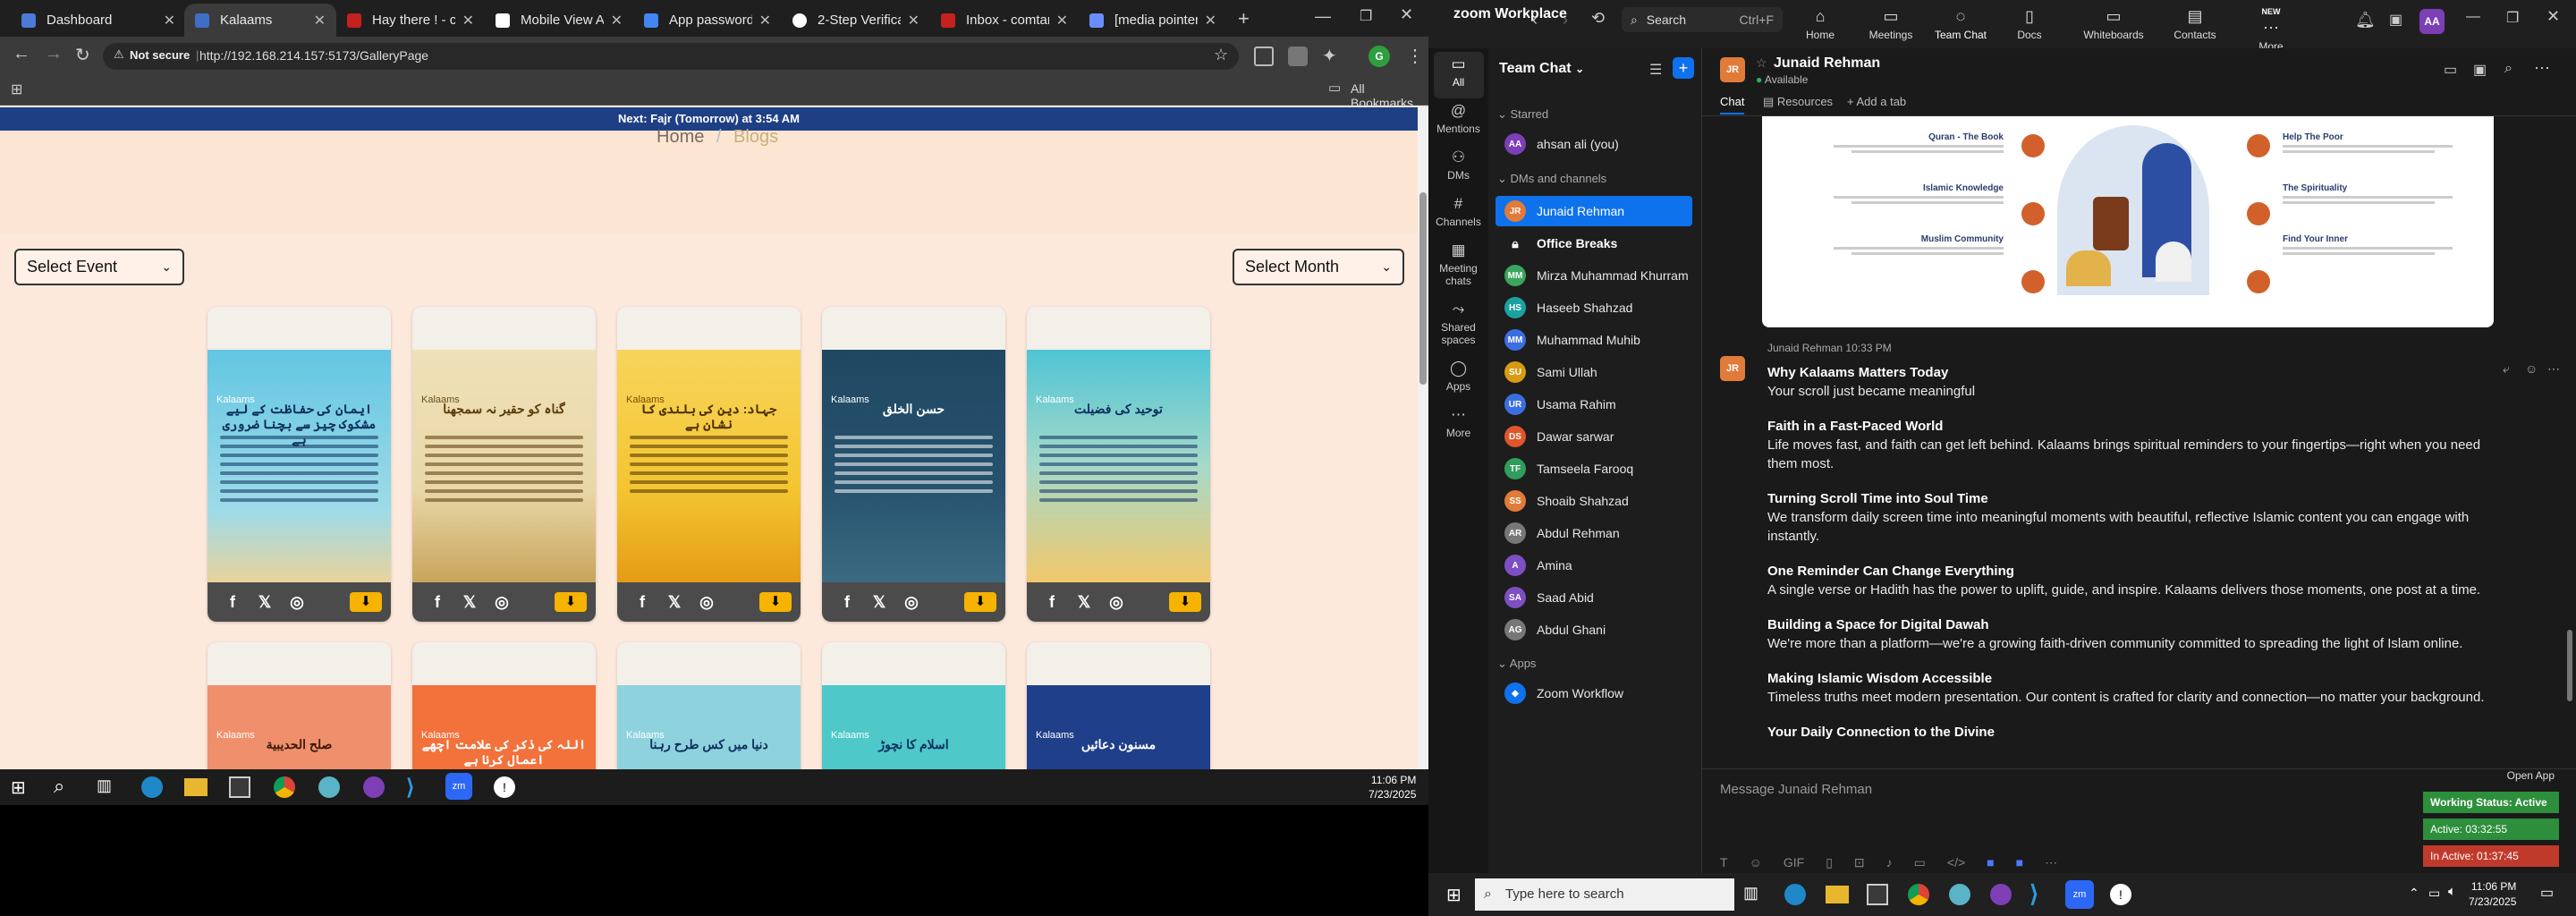 This screenshot has height=916, width=2576. I want to click on back-icon: ‹, so click(1535, 20).